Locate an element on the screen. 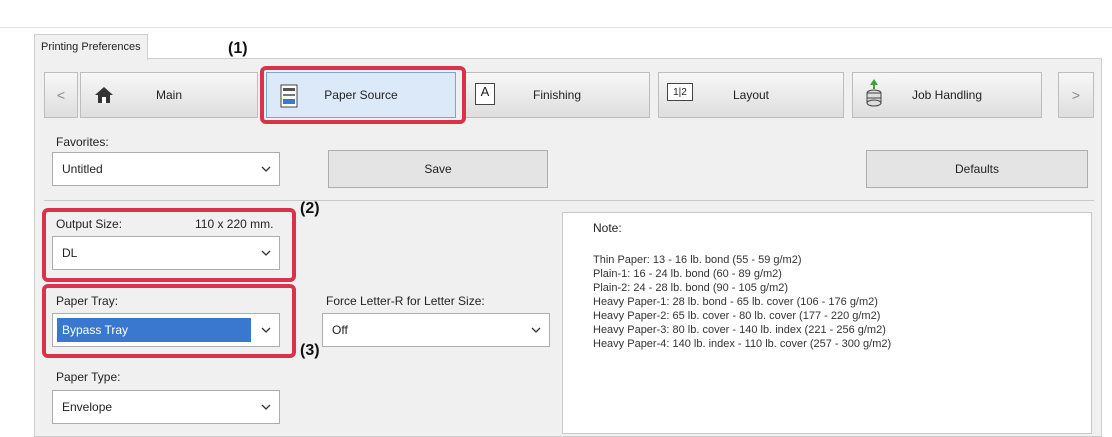 The height and width of the screenshot is (437, 1112). paper-type-dropdown: Envelope is located at coordinates (166, 407).